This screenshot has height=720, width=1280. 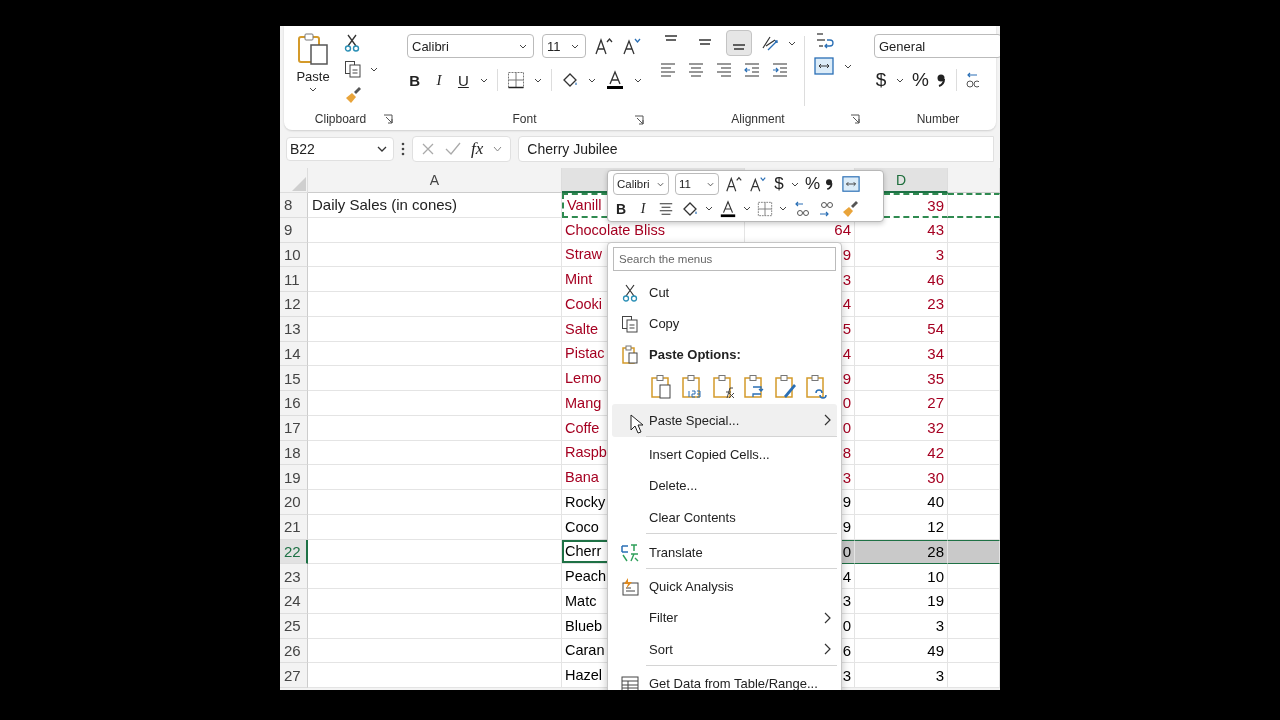 What do you see at coordinates (817, 387) in the screenshot?
I see `clipboard-link-icon` at bounding box center [817, 387].